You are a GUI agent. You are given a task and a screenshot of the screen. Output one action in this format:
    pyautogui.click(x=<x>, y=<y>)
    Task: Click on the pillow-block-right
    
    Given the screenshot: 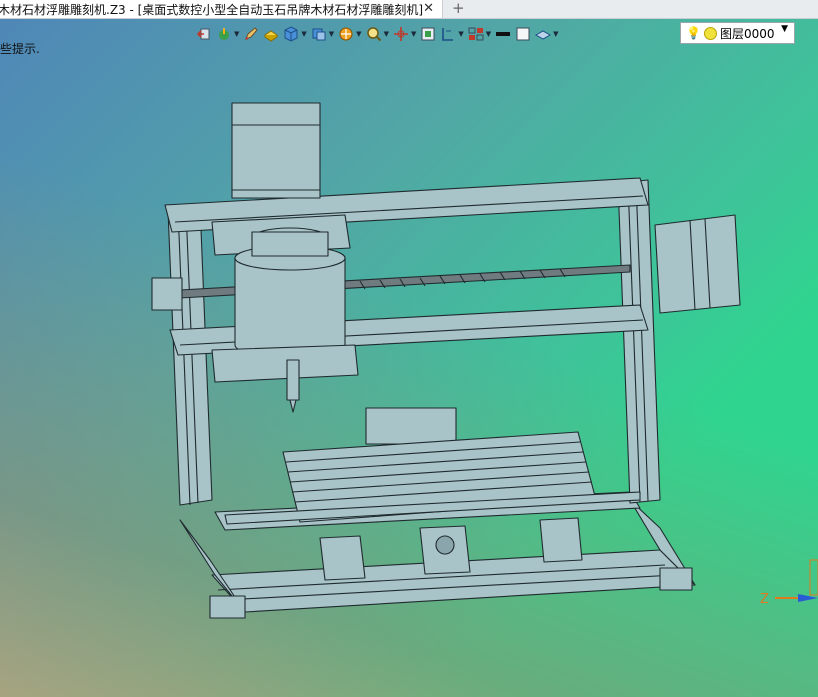 What is the action you would take?
    pyautogui.click(x=561, y=540)
    